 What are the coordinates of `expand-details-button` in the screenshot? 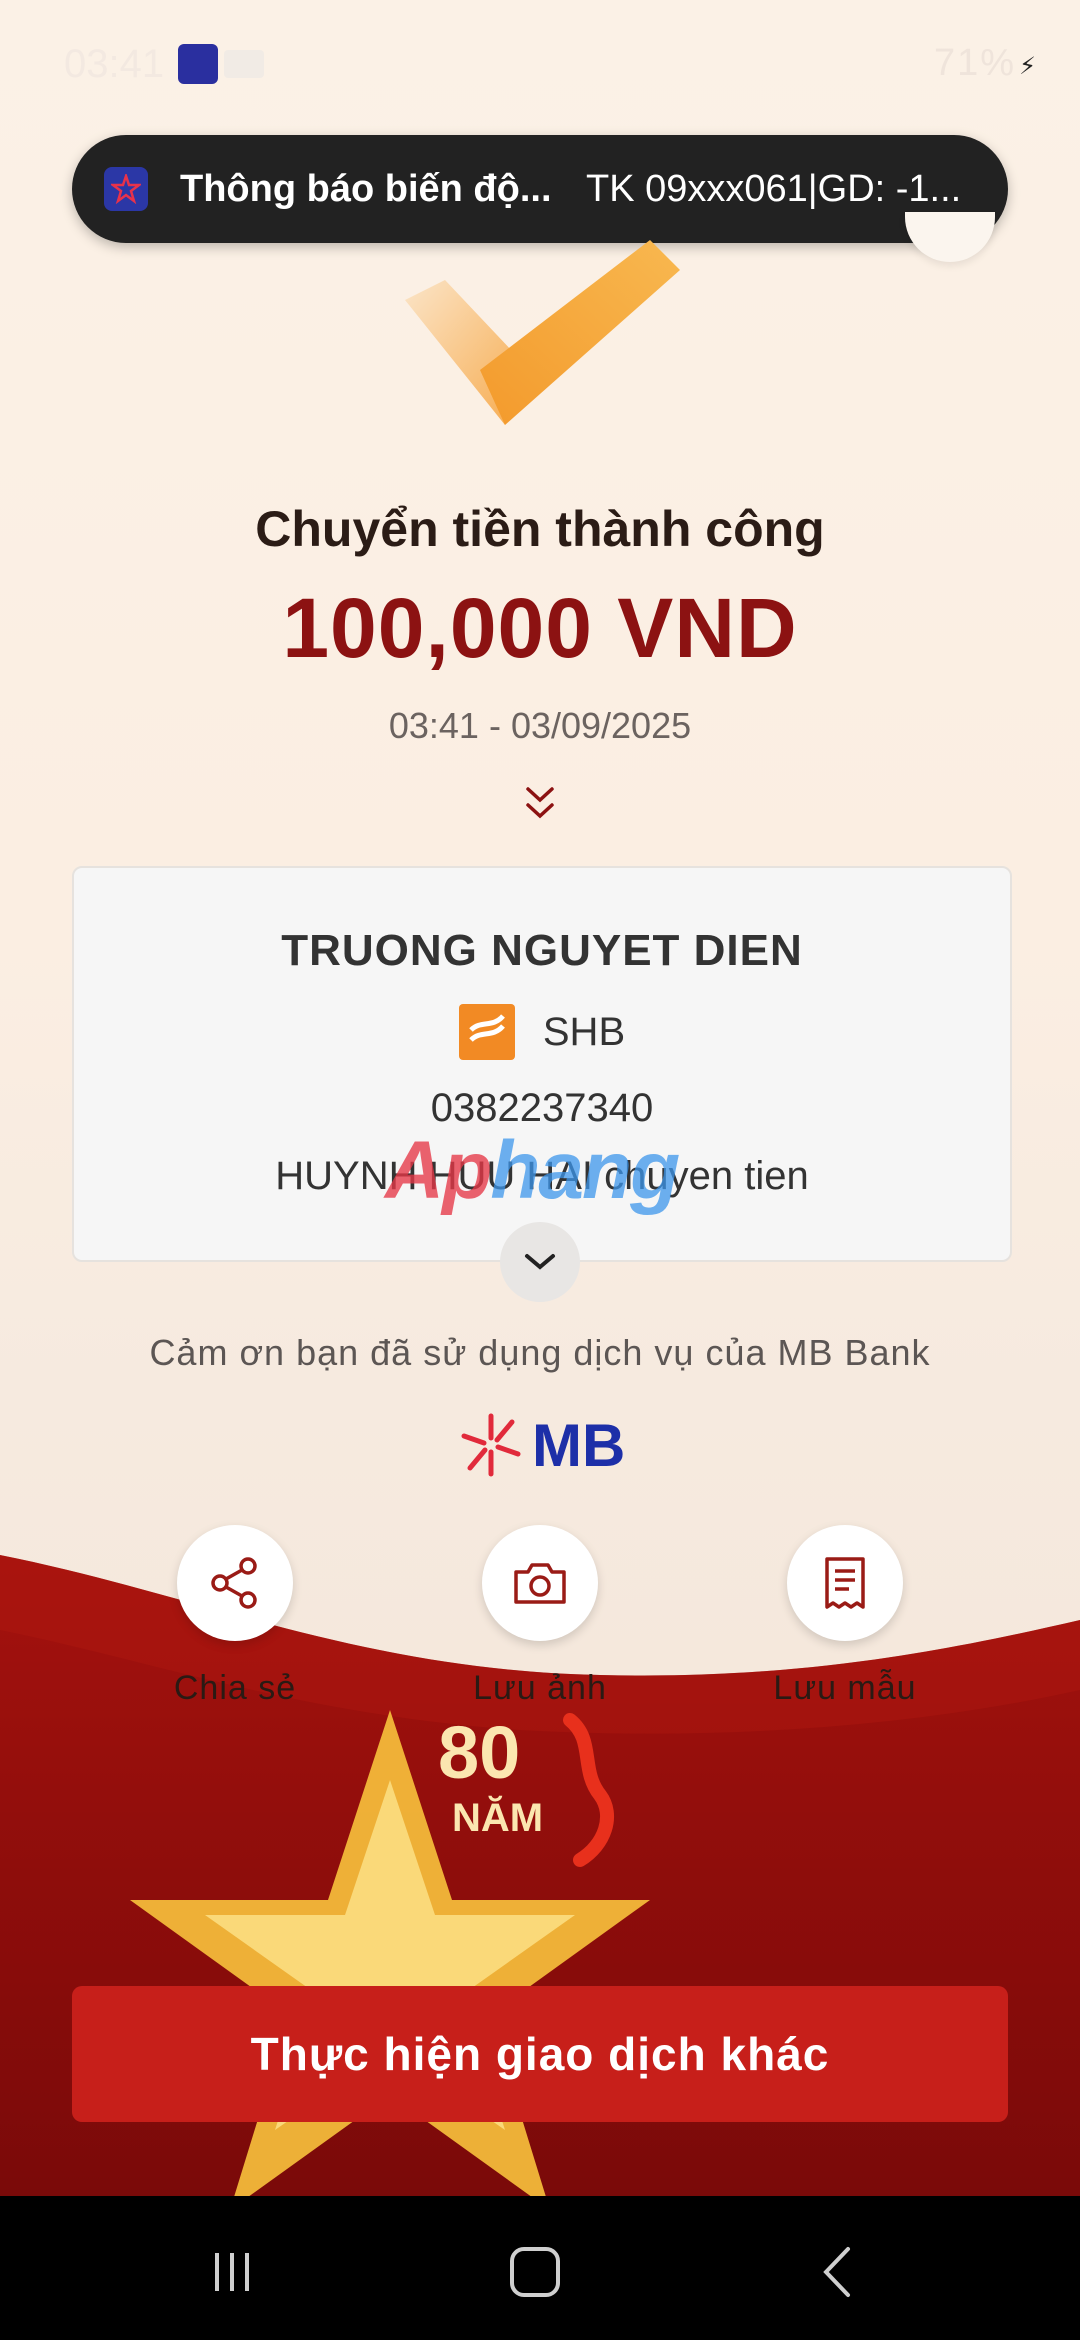 It's located at (540, 1262).